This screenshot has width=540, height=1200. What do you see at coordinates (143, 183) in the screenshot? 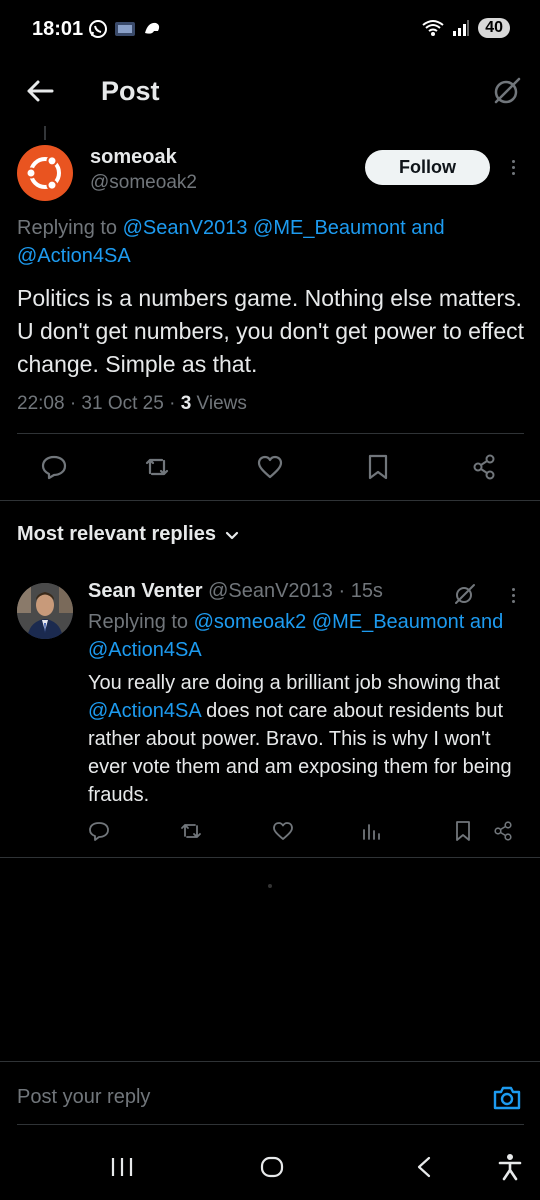
I see `author-handle: @someoak2` at bounding box center [143, 183].